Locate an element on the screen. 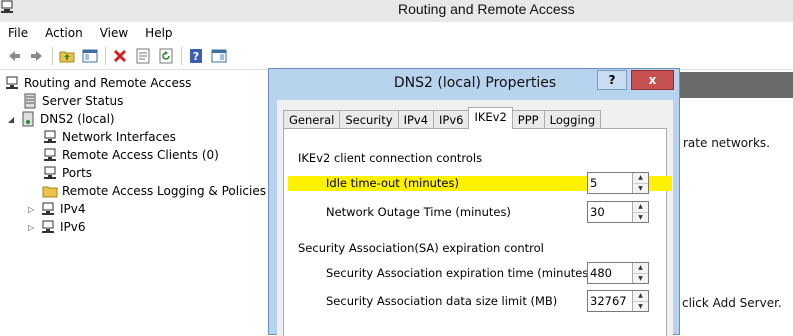  dialog-close-button: x is located at coordinates (652, 80).